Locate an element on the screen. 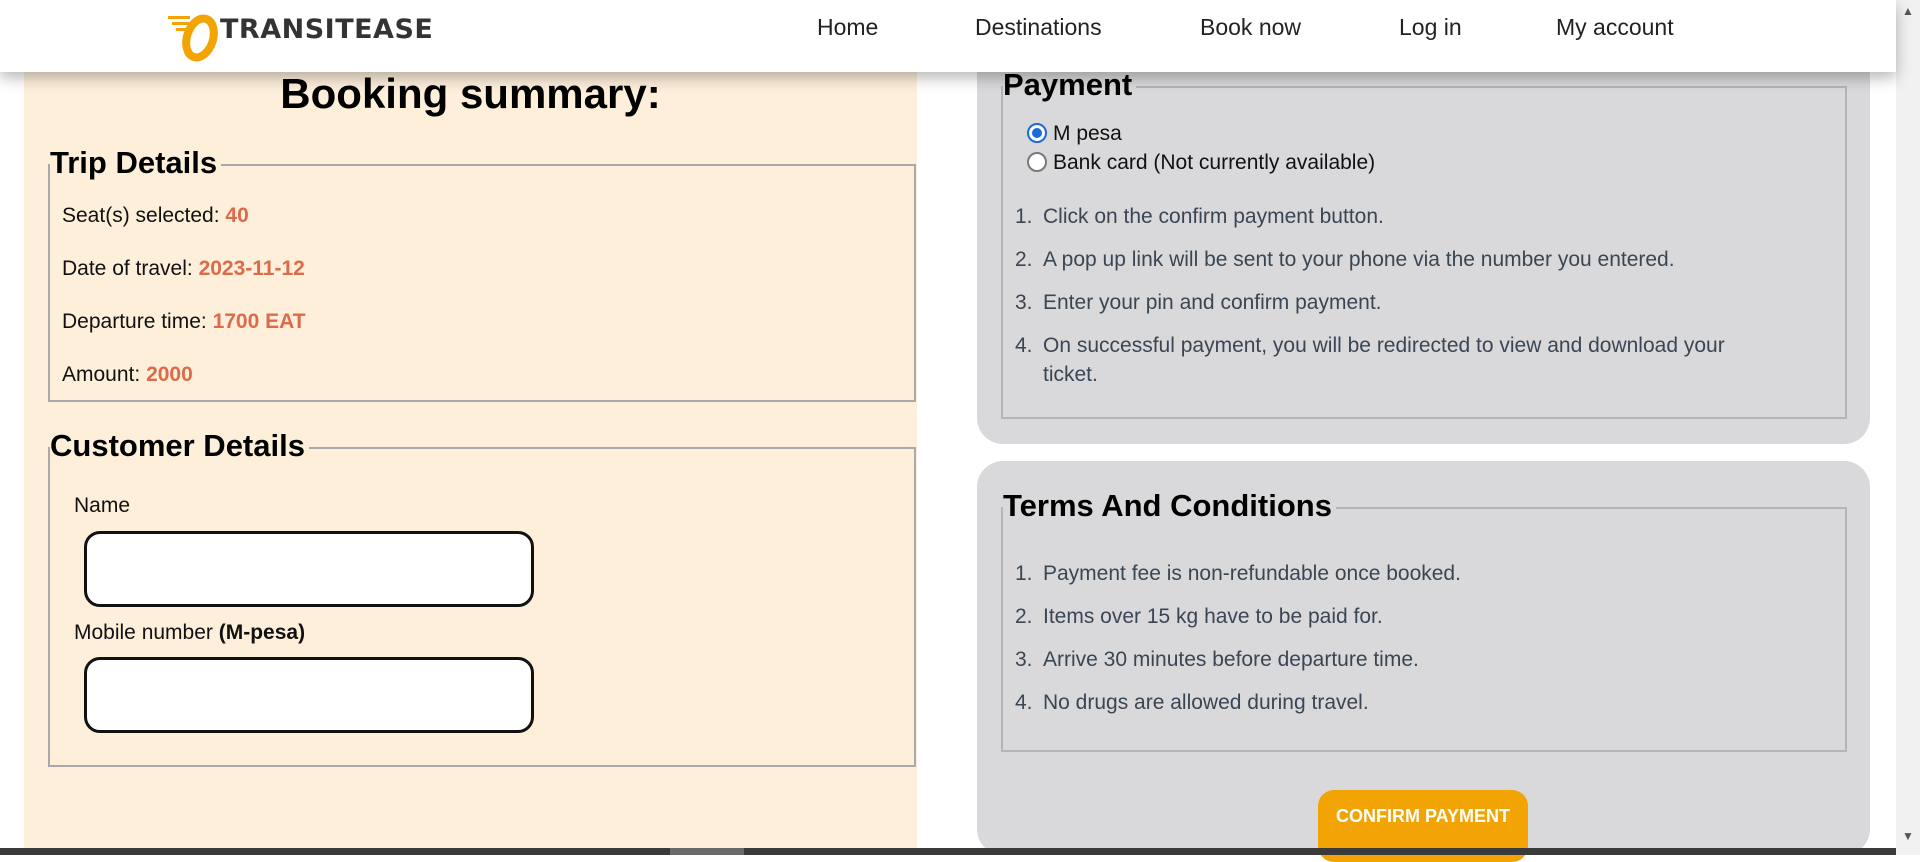 The height and width of the screenshot is (862, 1920). horizontal-scrollbar-thumb is located at coordinates (707, 851).